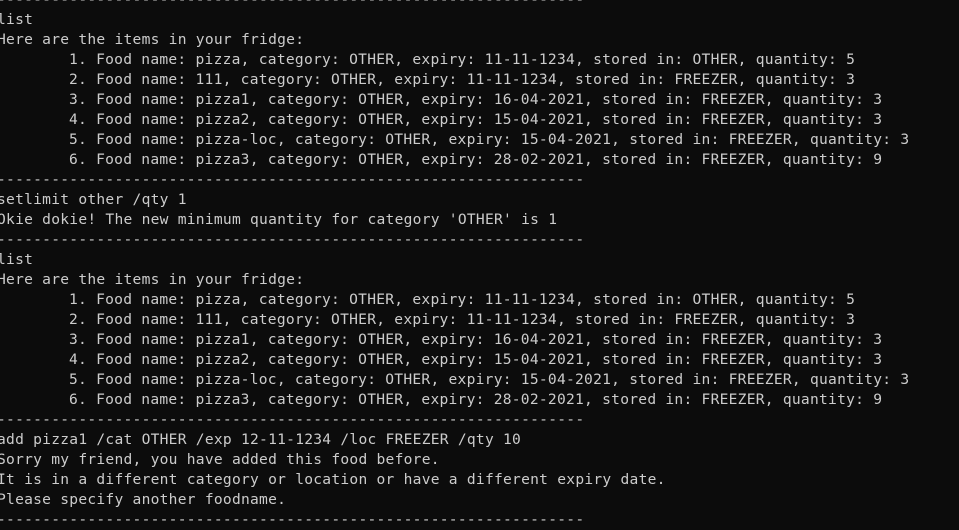 The image size is (959, 530). I want to click on command-line: setlimit other /qty 1, so click(93, 199).